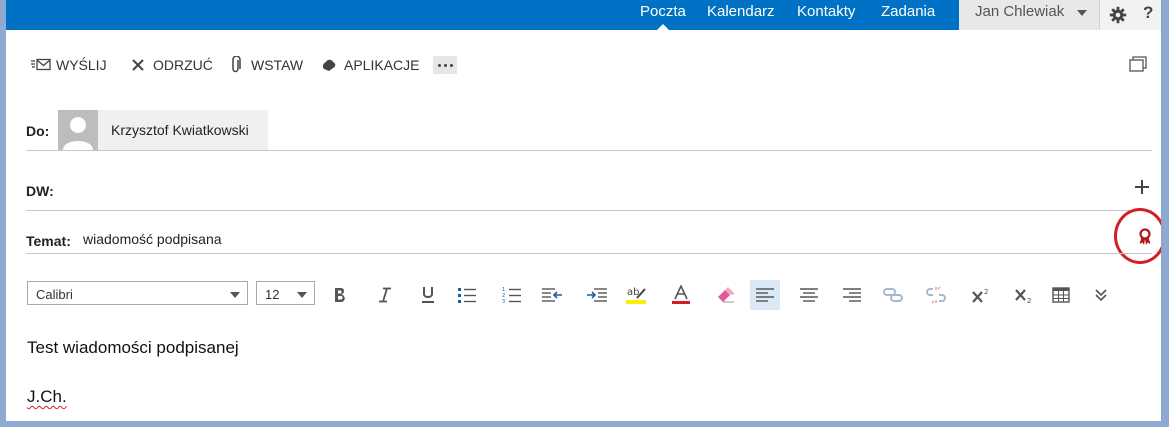 The image size is (1169, 427). I want to click on superscript-icon: 2, so click(980, 295).